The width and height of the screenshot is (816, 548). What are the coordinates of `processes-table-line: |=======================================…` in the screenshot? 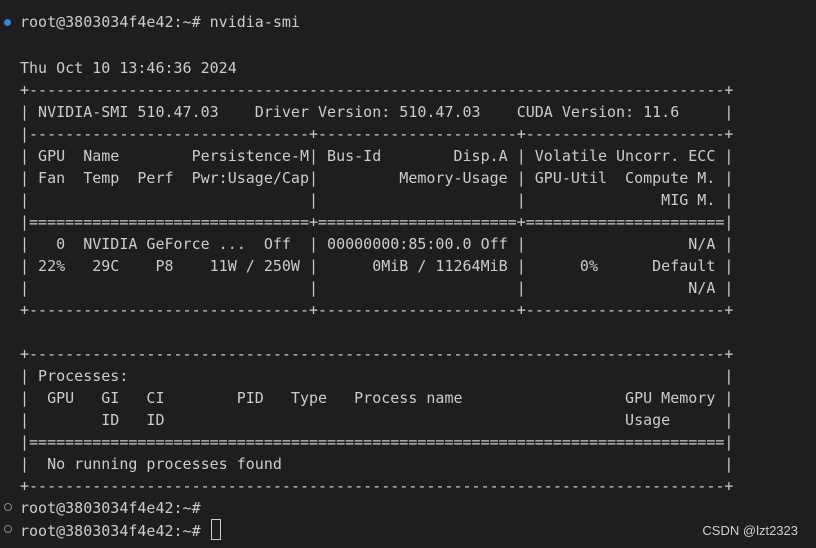 It's located at (377, 442).